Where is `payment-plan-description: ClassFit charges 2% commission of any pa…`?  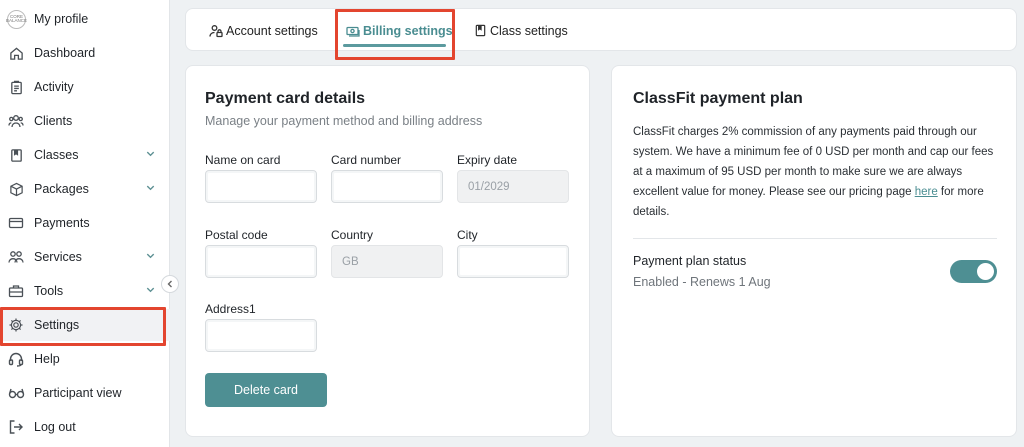 payment-plan-description: ClassFit charges 2% commission of any pa… is located at coordinates (819, 172).